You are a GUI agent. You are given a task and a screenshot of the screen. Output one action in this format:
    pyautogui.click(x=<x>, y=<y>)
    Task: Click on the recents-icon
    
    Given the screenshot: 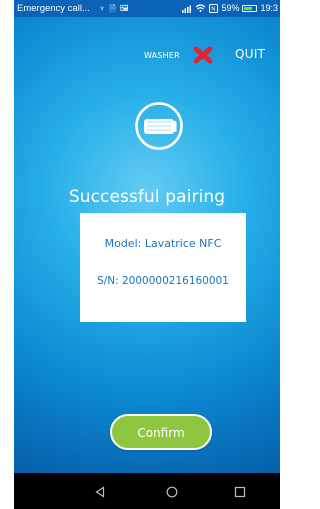 What is the action you would take?
    pyautogui.click(x=240, y=492)
    